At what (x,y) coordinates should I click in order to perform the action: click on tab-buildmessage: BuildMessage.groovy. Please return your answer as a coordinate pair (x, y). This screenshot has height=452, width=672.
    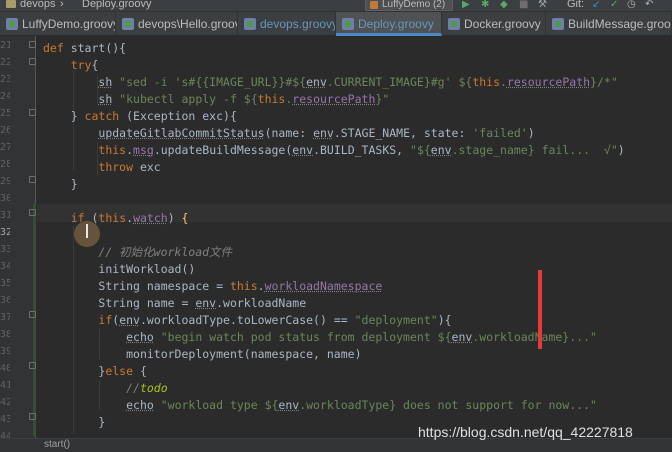
    Looking at the image, I should click on (609, 24).